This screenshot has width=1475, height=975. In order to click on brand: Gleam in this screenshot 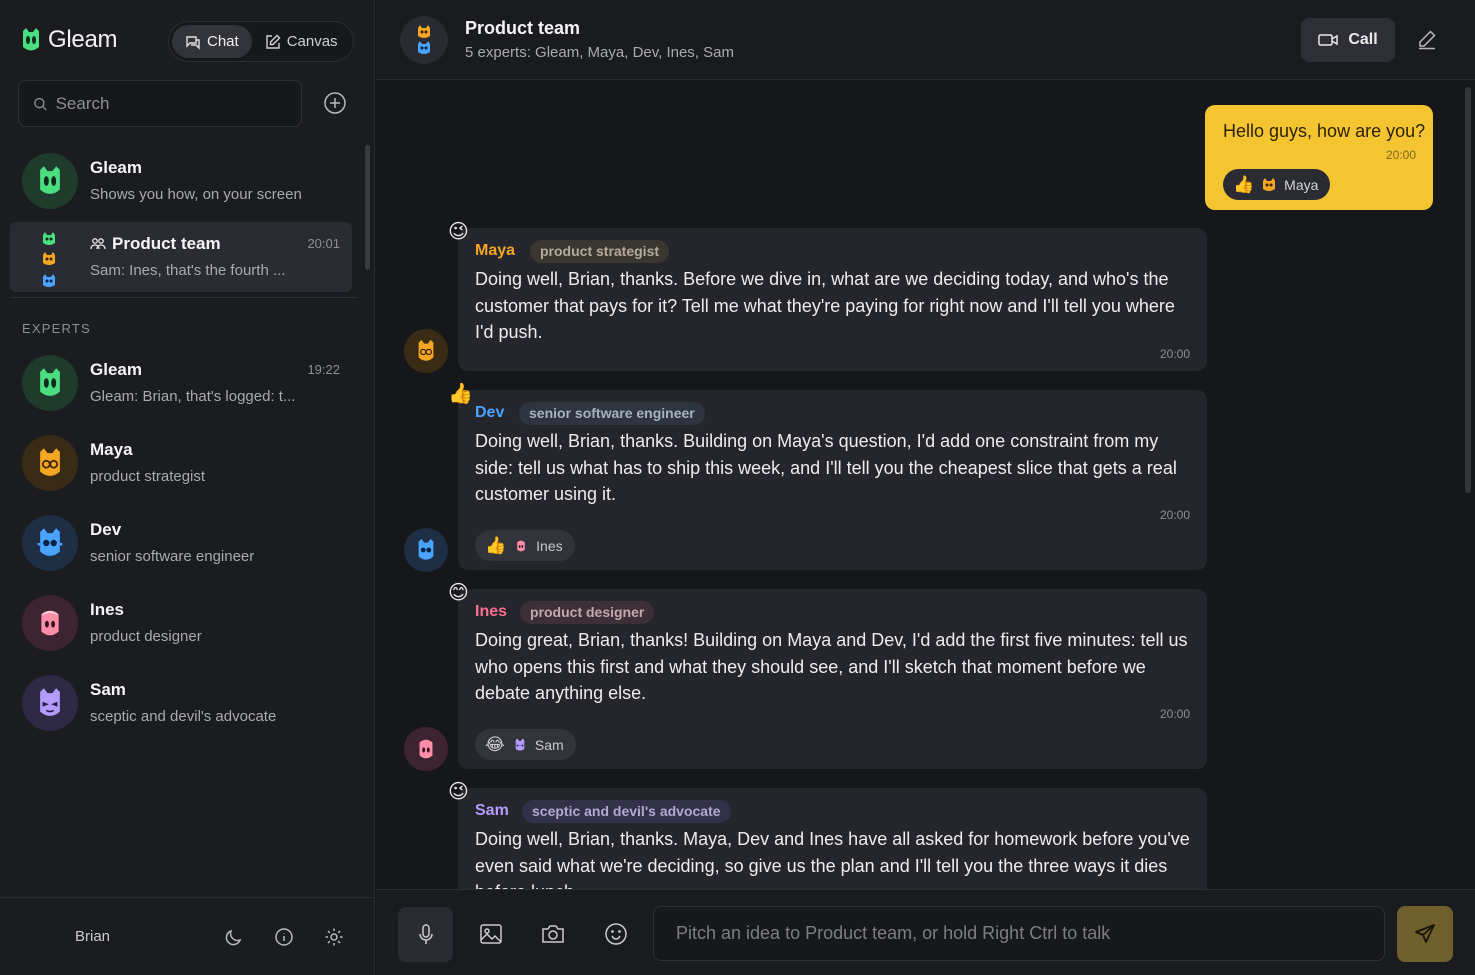, I will do `click(69, 40)`.